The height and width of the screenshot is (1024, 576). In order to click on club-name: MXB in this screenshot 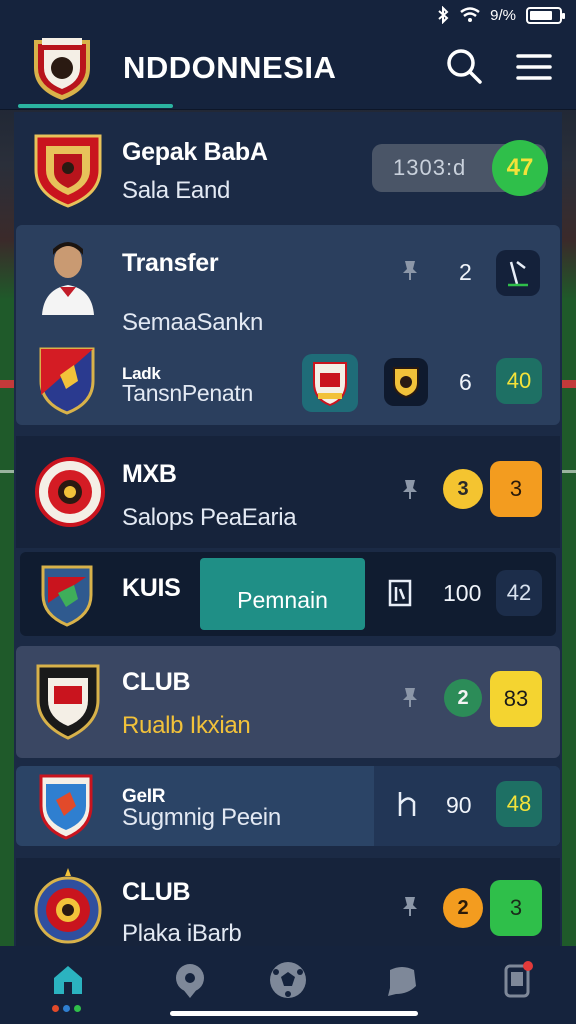, I will do `click(149, 474)`.